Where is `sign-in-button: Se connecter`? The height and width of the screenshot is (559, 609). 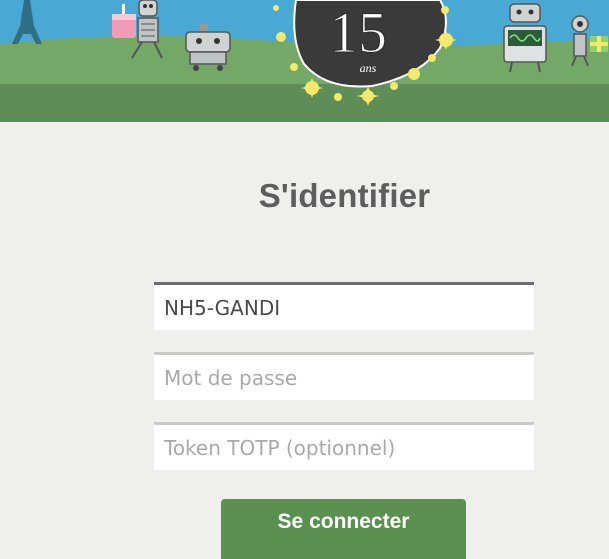 sign-in-button: Se connecter is located at coordinates (343, 529).